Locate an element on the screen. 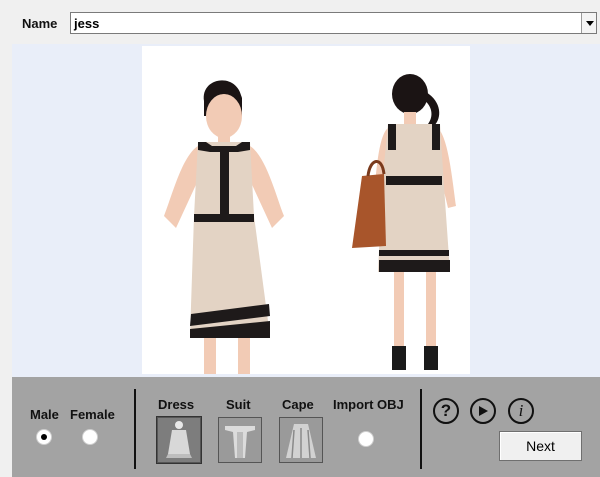  suit-thumbnail is located at coordinates (240, 440).